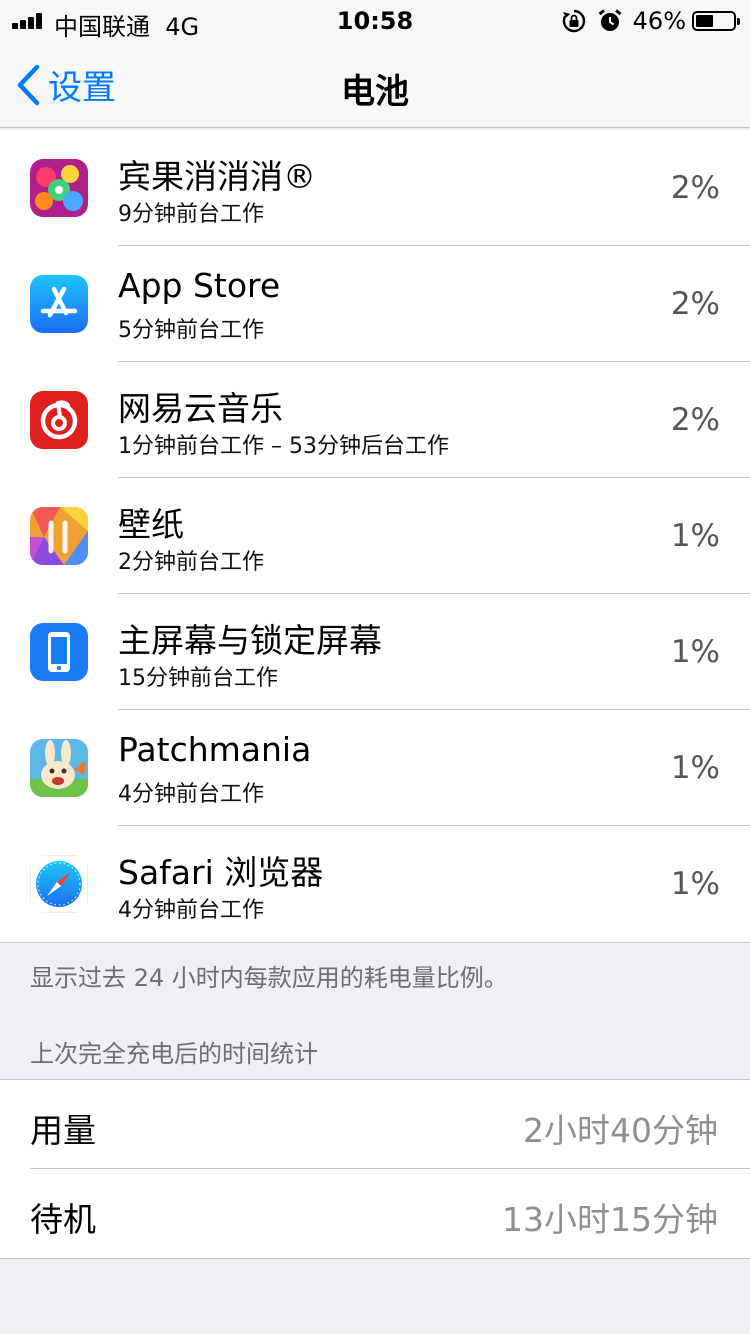  Describe the element at coordinates (59, 420) in the screenshot. I see `netease-music-icon` at that location.